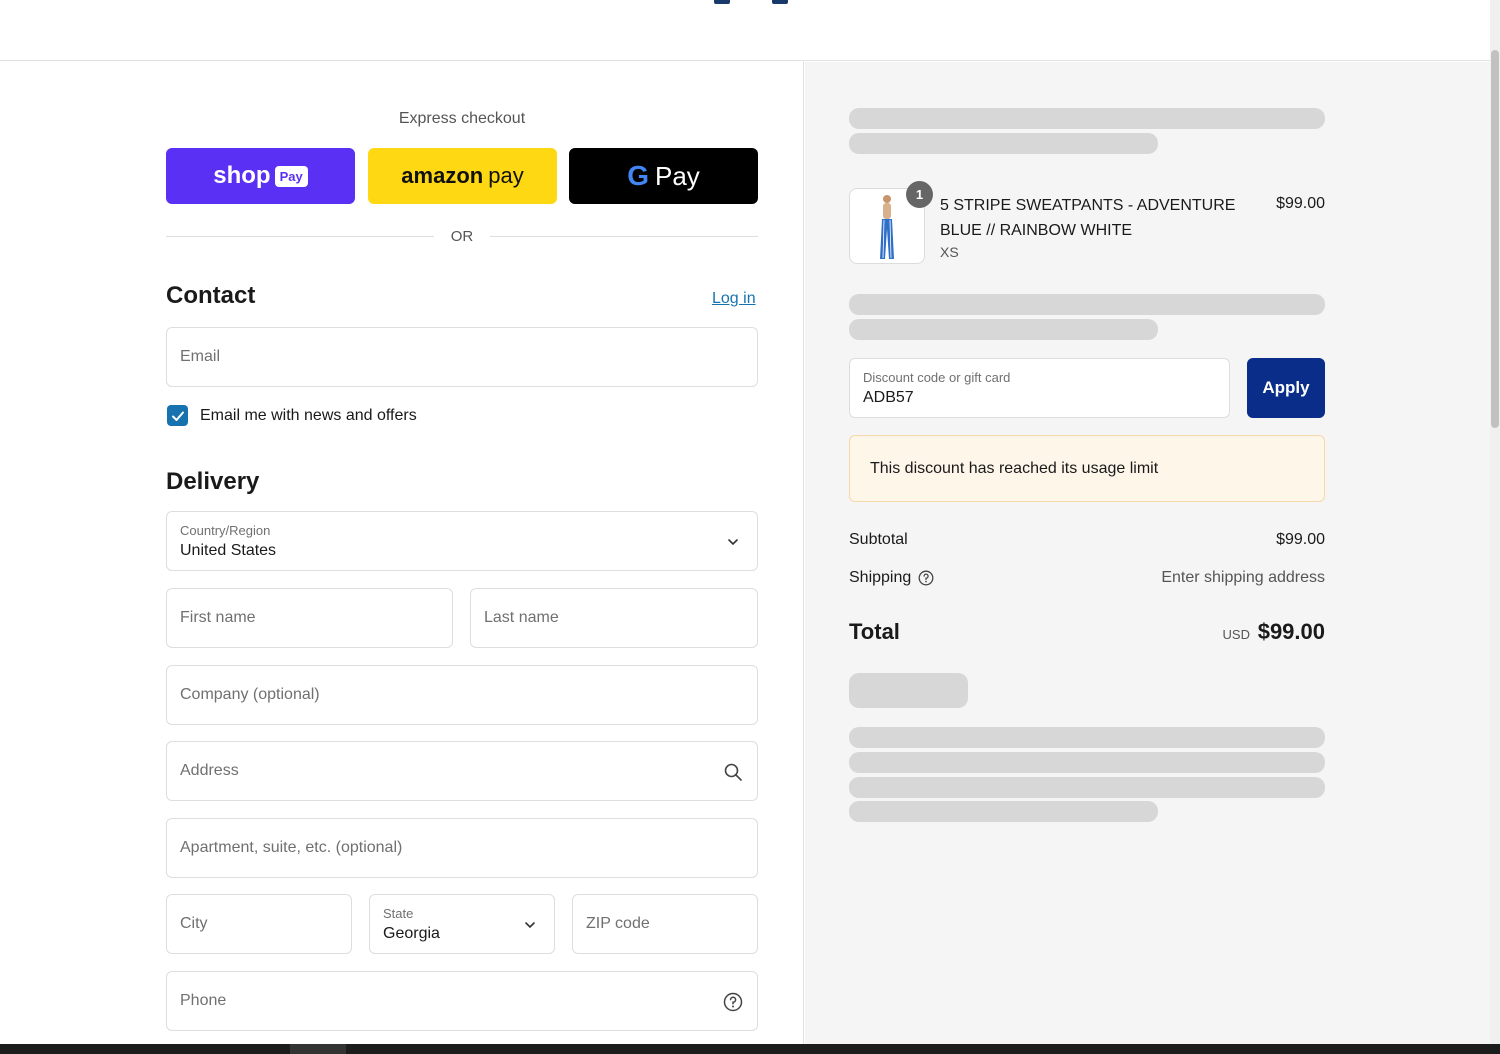  I want to click on company-input, so click(462, 695).